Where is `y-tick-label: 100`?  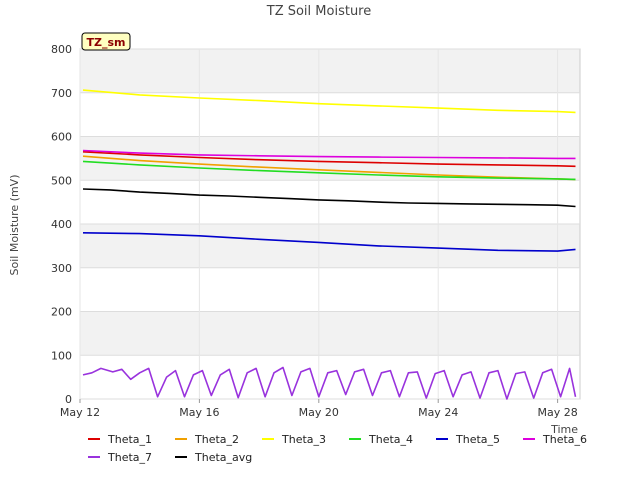
y-tick-label: 100 is located at coordinates (61, 355).